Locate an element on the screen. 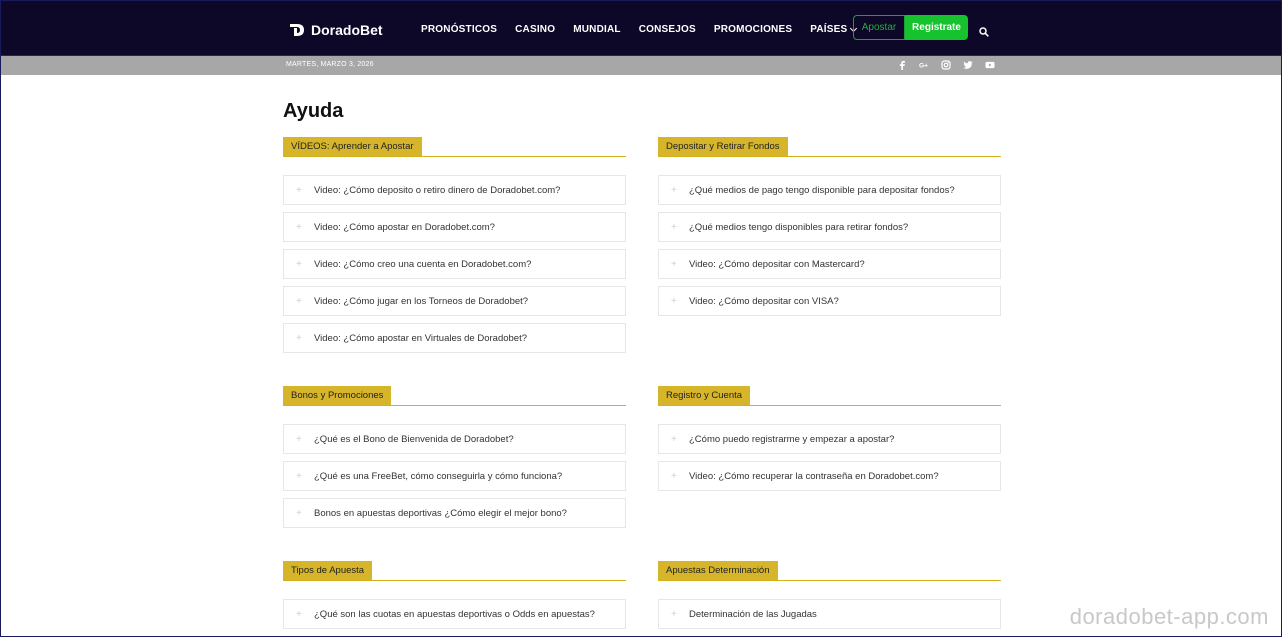  section-title: Registro y Cuenta is located at coordinates (704, 395).